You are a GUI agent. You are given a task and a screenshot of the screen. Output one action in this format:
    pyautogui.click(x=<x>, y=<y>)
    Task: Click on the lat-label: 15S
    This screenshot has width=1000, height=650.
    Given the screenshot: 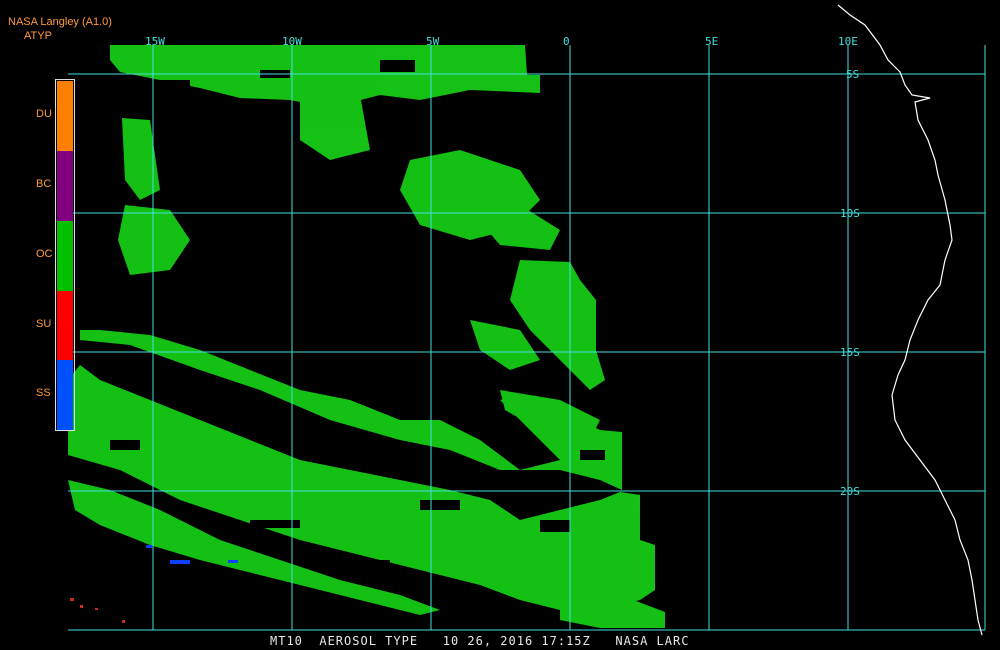 What is the action you would take?
    pyautogui.click(x=850, y=352)
    